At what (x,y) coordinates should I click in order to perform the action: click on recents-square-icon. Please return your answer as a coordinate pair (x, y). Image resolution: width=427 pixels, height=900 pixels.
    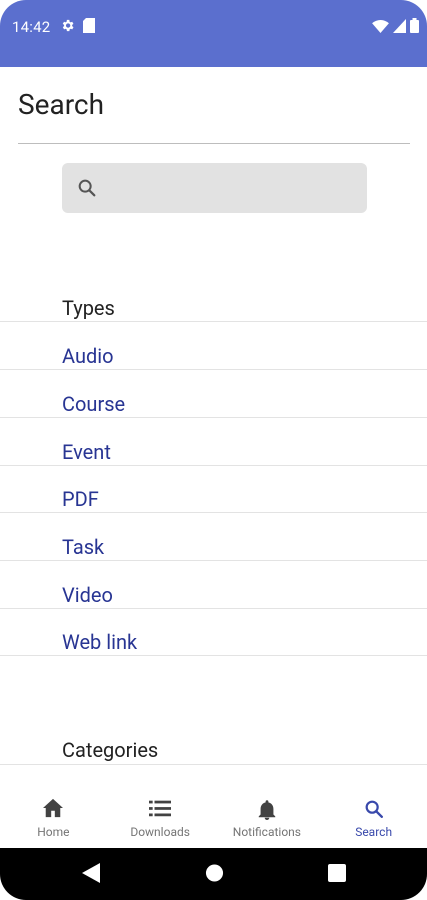
    Looking at the image, I should click on (337, 875).